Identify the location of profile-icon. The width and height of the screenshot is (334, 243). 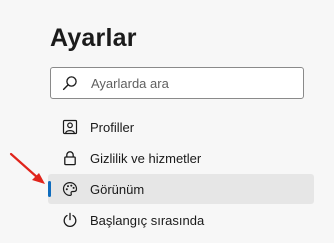
(70, 127).